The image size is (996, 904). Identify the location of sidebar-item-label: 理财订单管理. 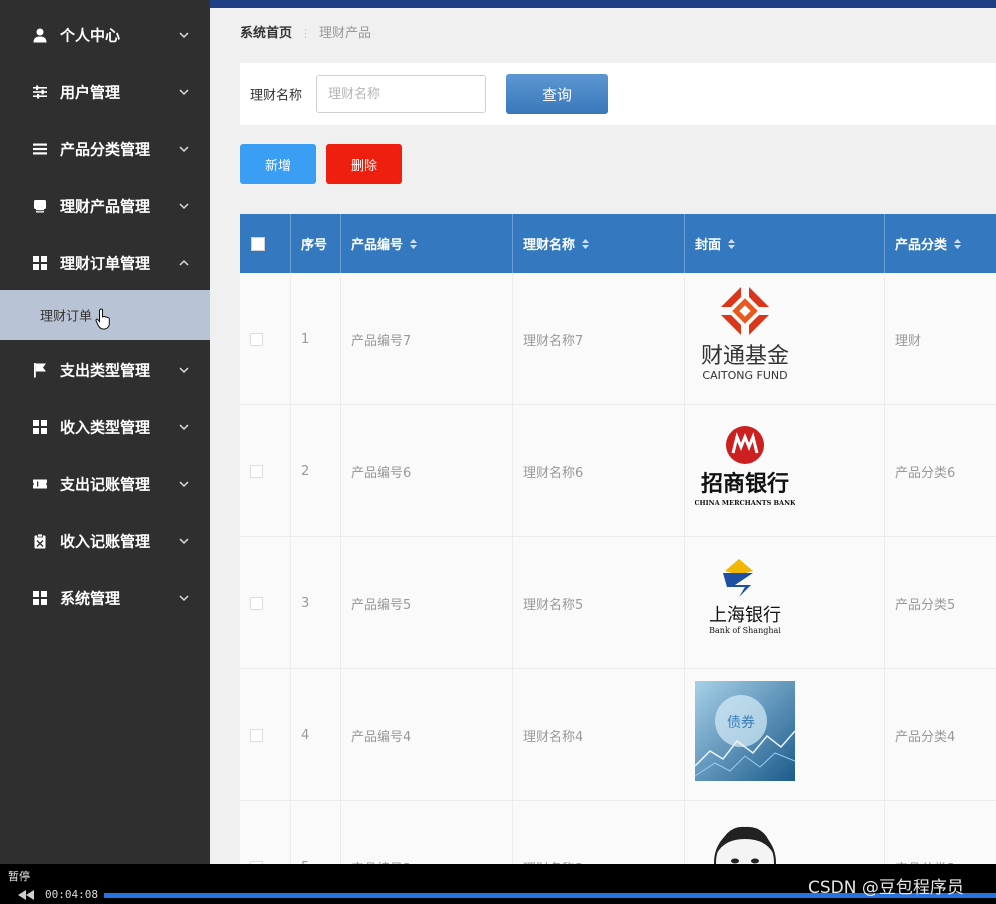
(105, 263).